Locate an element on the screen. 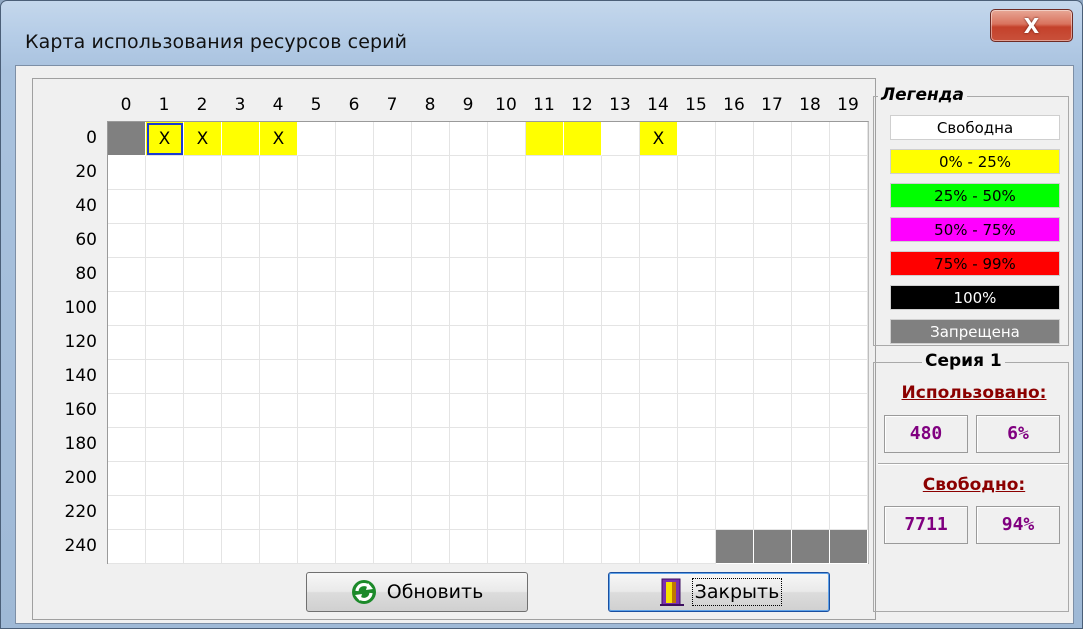 This screenshot has width=1083, height=629. grid-cell: X is located at coordinates (279, 139).